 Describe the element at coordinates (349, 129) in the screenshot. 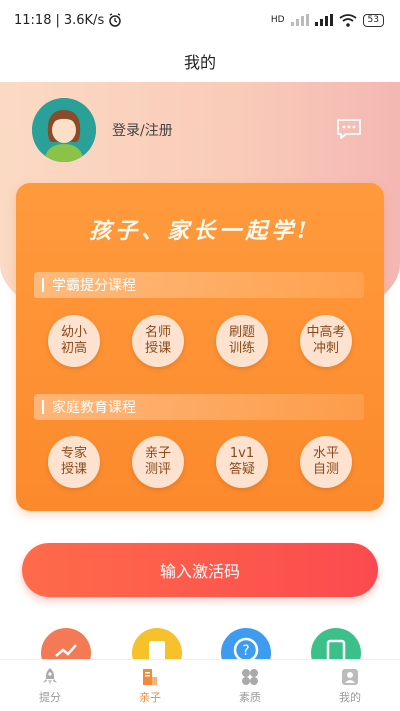

I see `message-icon` at that location.